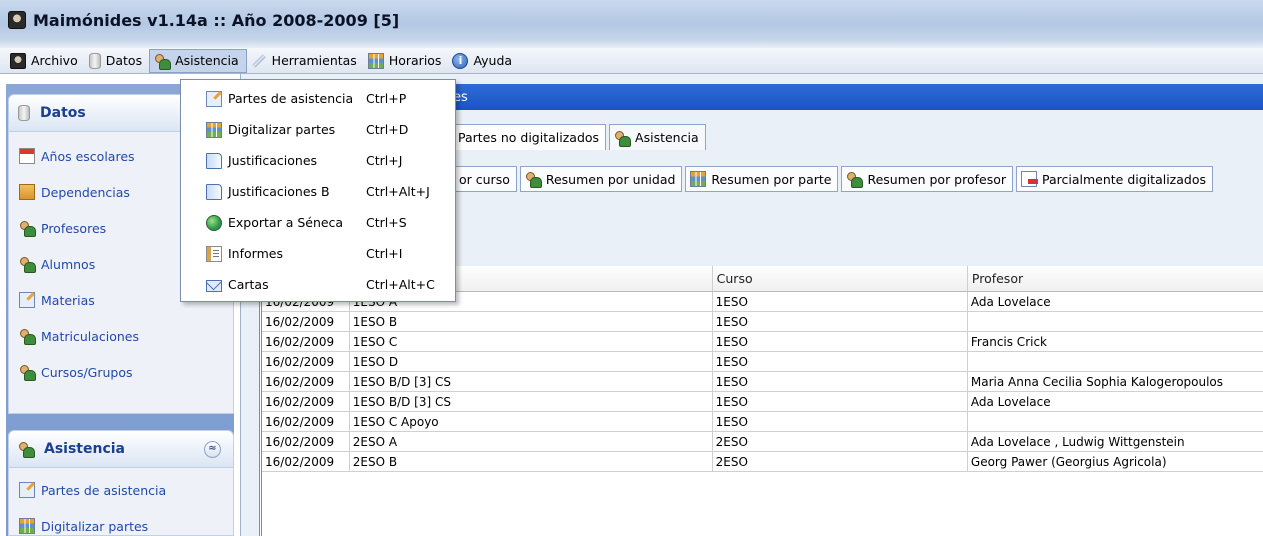 Image resolution: width=1263 pixels, height=536 pixels. What do you see at coordinates (384, 160) in the screenshot?
I see `menu-item-shortcut: Ctrl+J` at bounding box center [384, 160].